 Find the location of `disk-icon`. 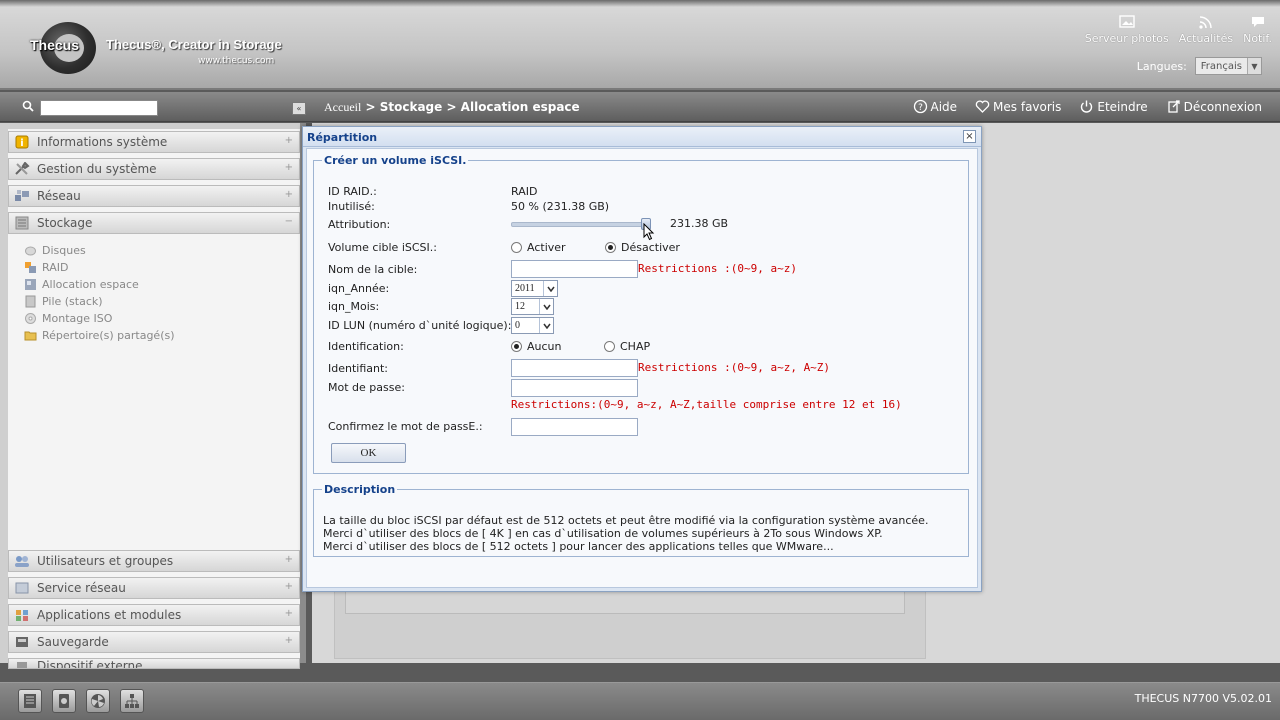

disk-icon is located at coordinates (64, 701).